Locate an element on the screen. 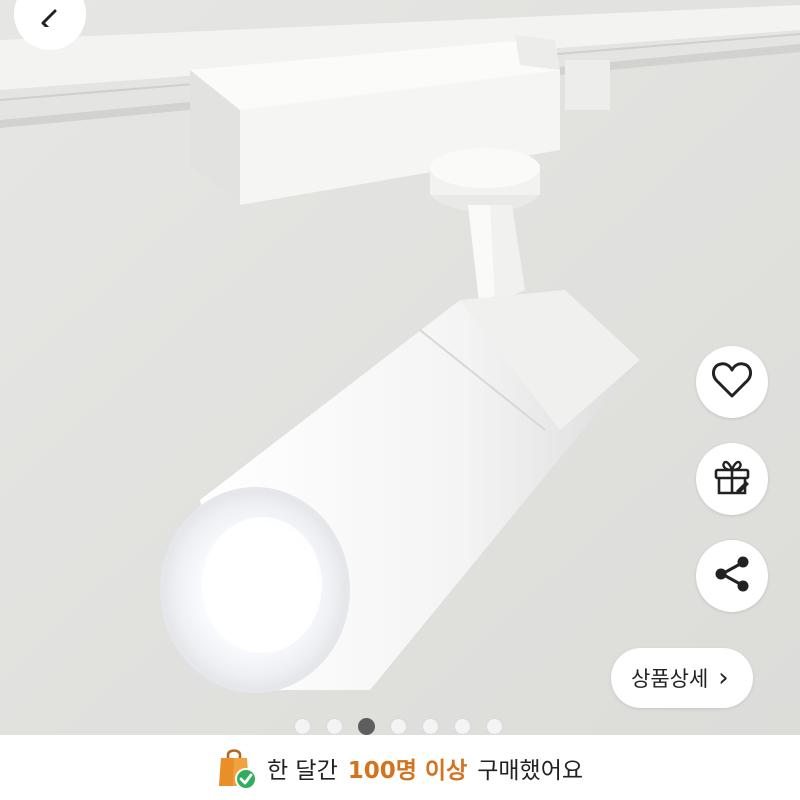 The width and height of the screenshot is (800, 800). purchase-count-banner: 한 달간 100명 이상 구매했어요 is located at coordinates (400, 767).